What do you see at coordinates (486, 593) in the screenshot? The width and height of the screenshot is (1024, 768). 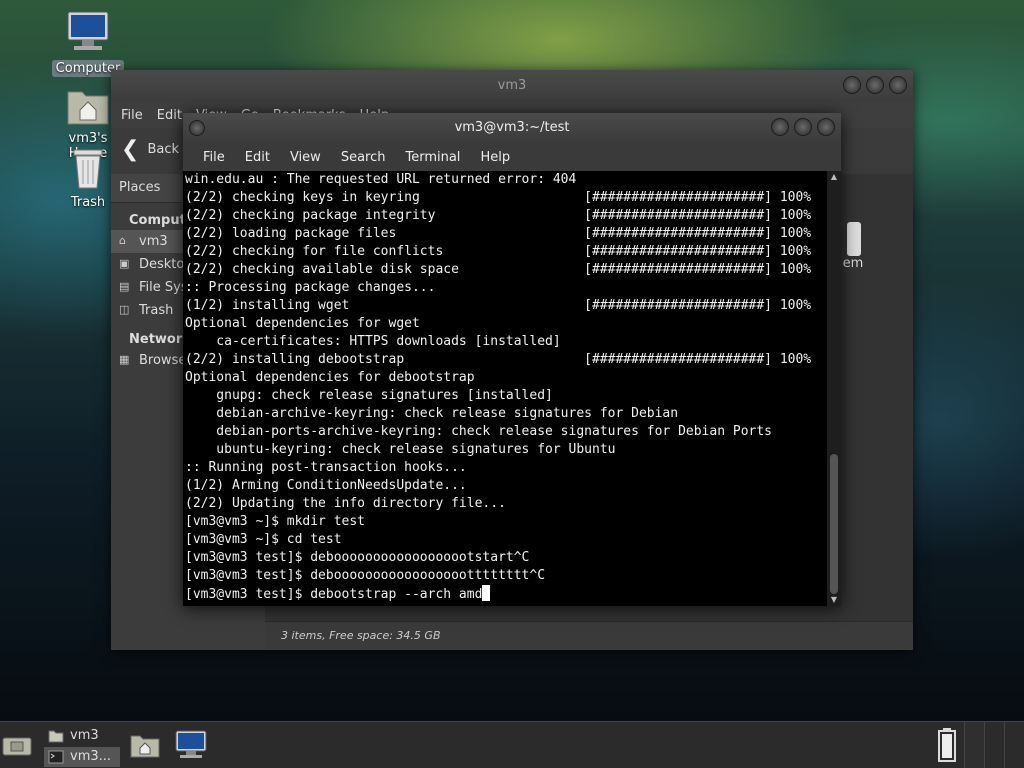 I see `text-cursor` at bounding box center [486, 593].